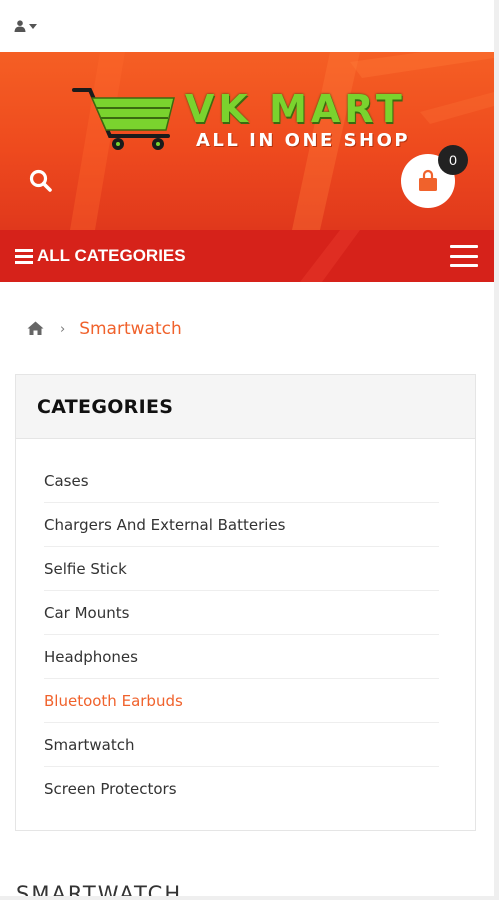  Describe the element at coordinates (111, 255) in the screenshot. I see `all-categories-label: ALL CATEGORIES` at that location.